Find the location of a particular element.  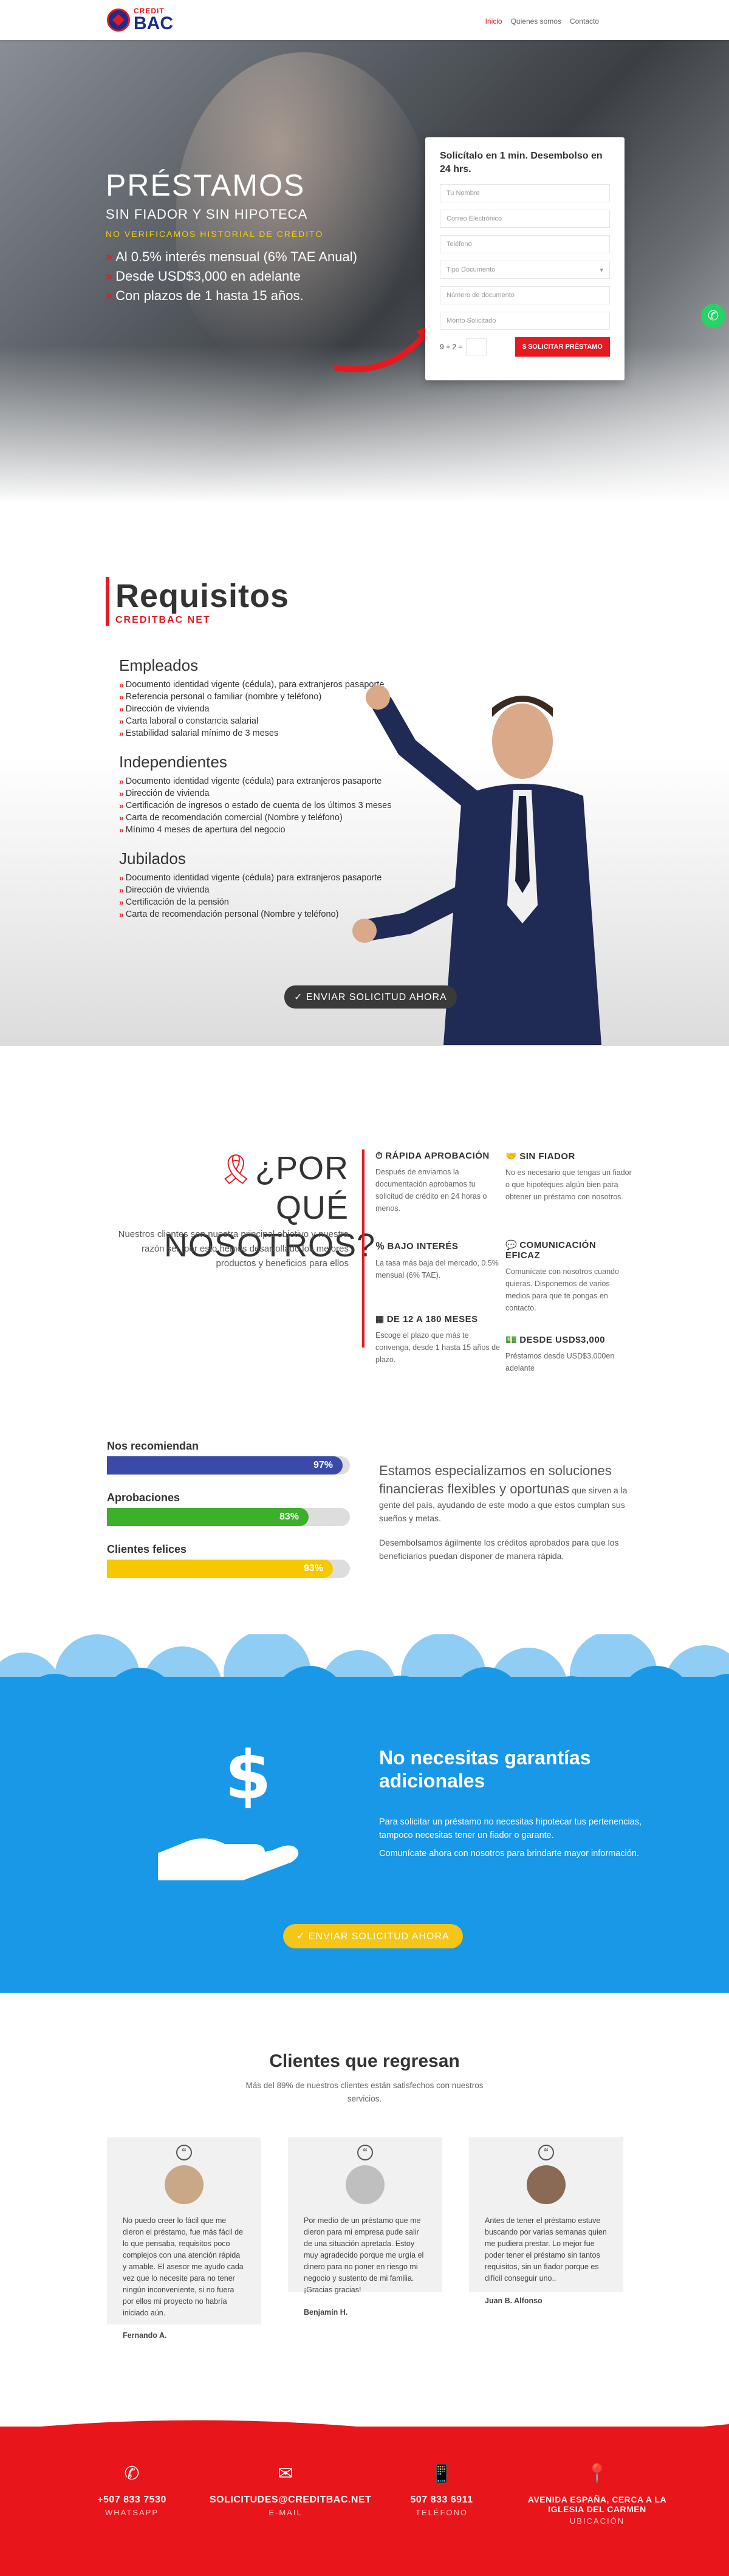

footer-email: ✉ SOLICITUDES@CREDITBAC.NET E-MAIL is located at coordinates (291, 2490).